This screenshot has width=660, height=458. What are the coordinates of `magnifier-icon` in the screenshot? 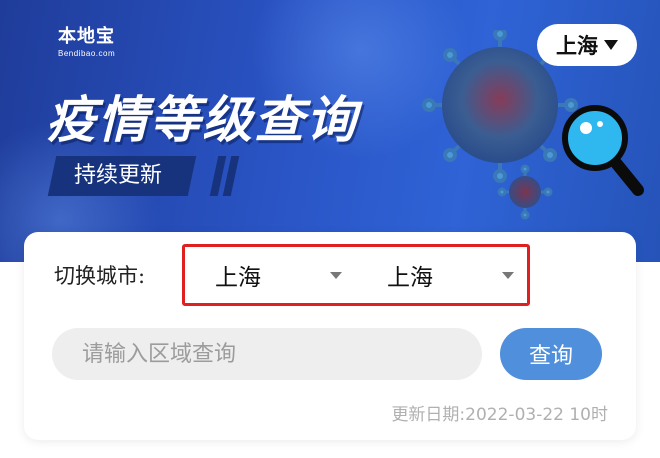 It's located at (603, 150).